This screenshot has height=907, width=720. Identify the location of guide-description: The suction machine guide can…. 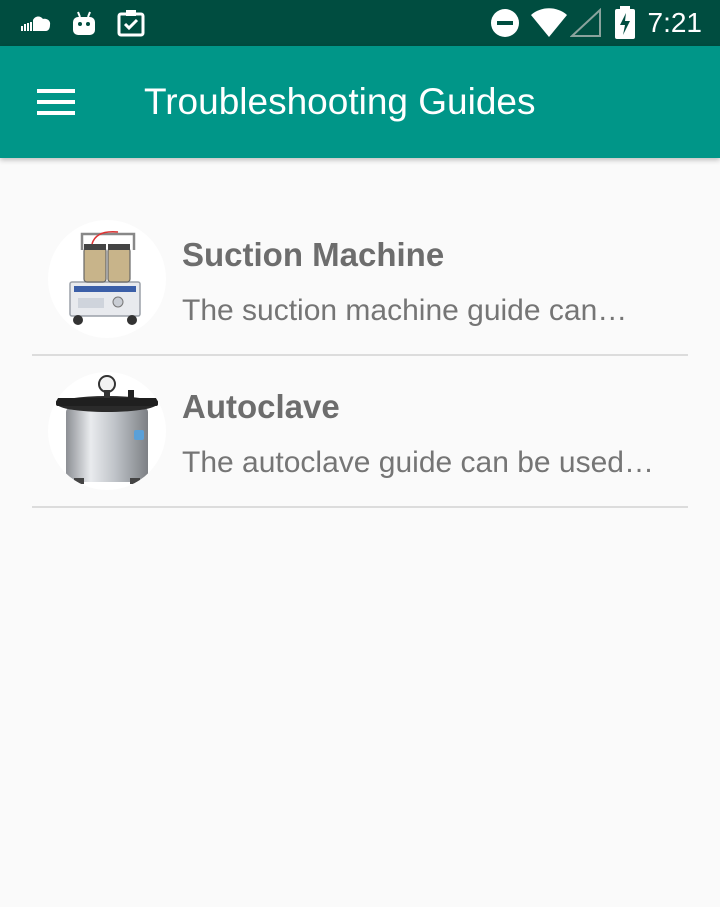
(405, 310).